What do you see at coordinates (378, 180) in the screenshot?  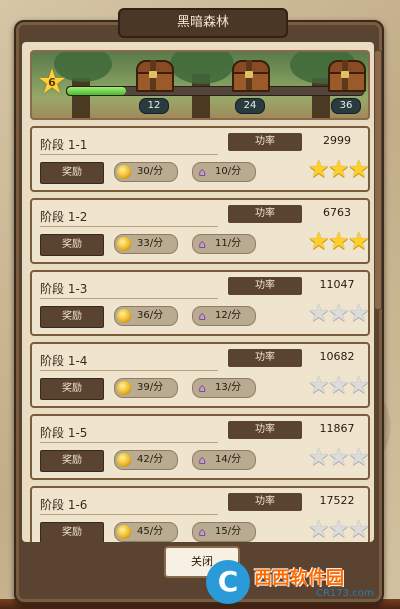 I see `scrollbar` at bounding box center [378, 180].